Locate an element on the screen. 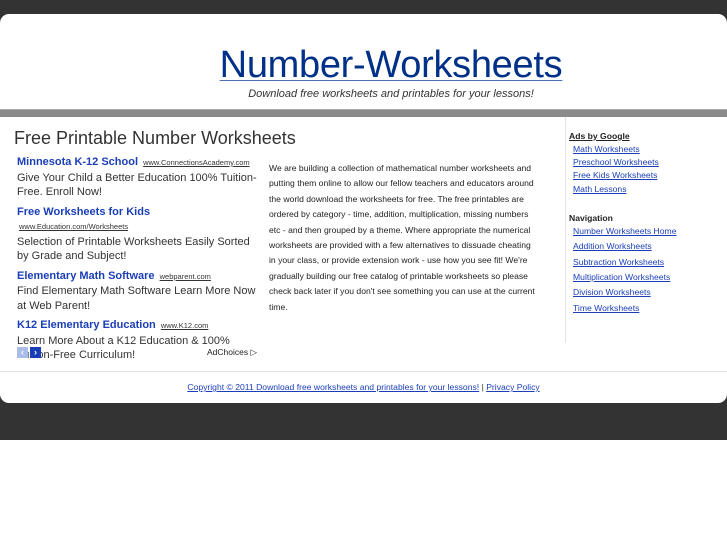  footer-divider is located at coordinates (363, 371).